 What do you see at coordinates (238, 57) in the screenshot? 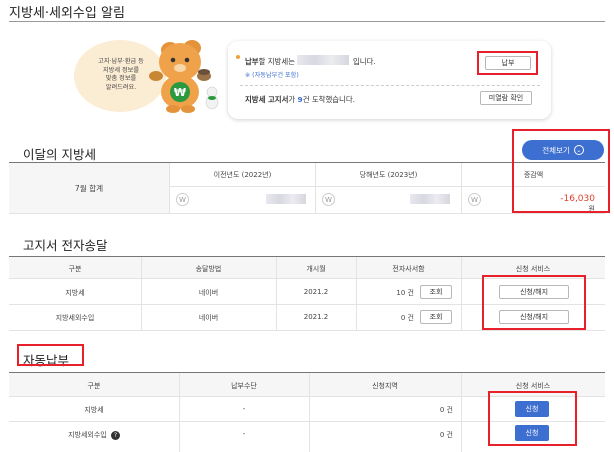
I see `bullet-dot` at bounding box center [238, 57].